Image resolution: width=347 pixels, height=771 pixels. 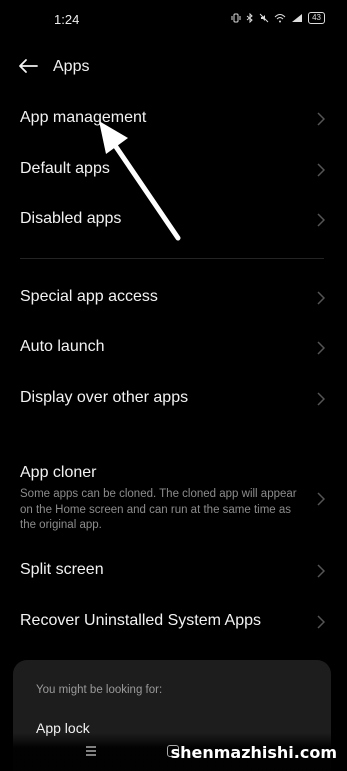 What do you see at coordinates (58, 472) in the screenshot?
I see `menu-item-label: App cloner` at bounding box center [58, 472].